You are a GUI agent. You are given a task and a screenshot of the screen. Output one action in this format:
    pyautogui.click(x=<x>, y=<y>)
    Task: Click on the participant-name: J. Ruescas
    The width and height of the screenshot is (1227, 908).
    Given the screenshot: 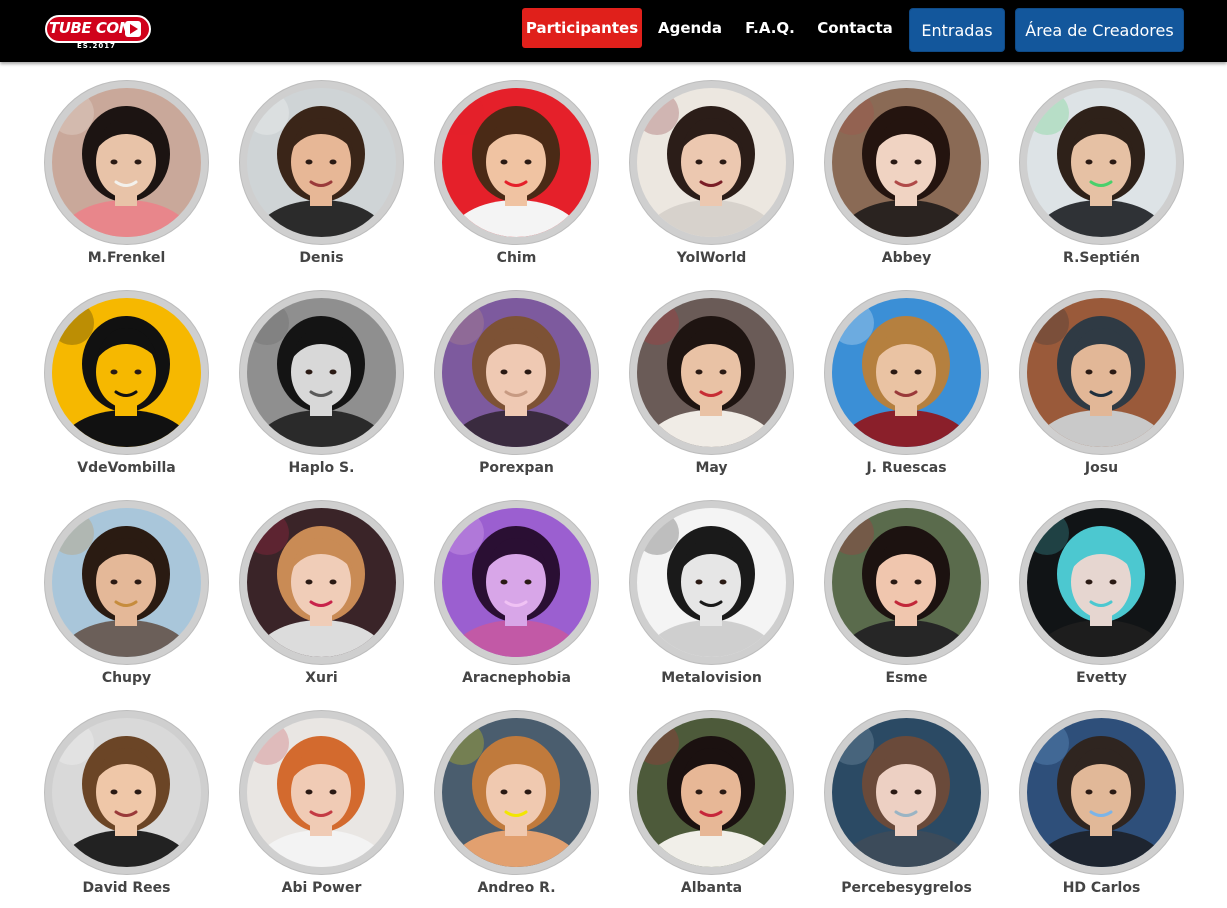 What is the action you would take?
    pyautogui.click(x=906, y=468)
    